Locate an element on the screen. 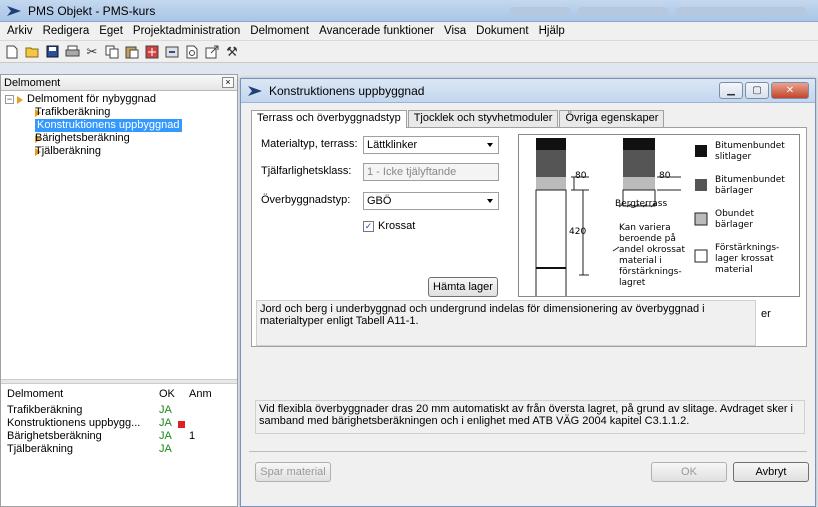  menu-redigera: Redigera is located at coordinates (66, 31).